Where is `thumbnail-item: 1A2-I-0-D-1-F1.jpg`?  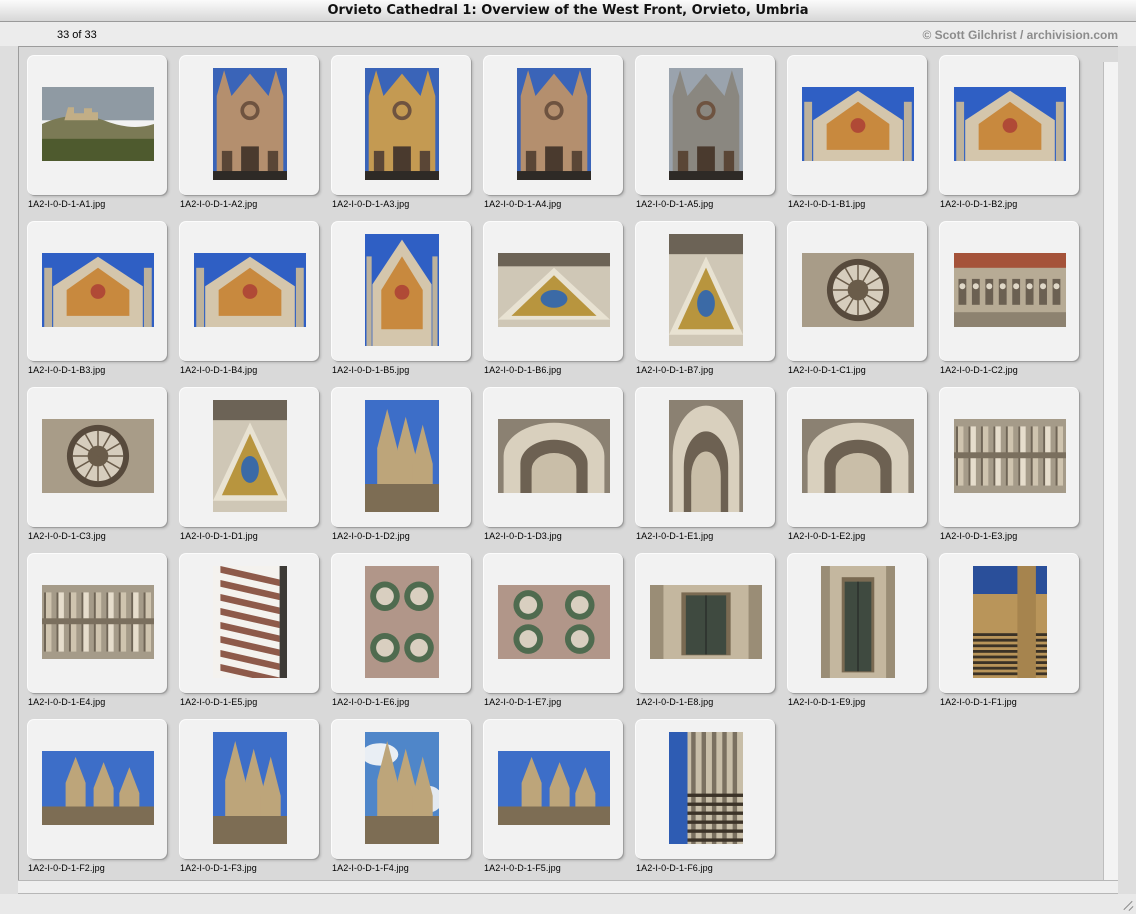
thumbnail-item: 1A2-I-0-D-1-F1.jpg is located at coordinates (1009, 632).